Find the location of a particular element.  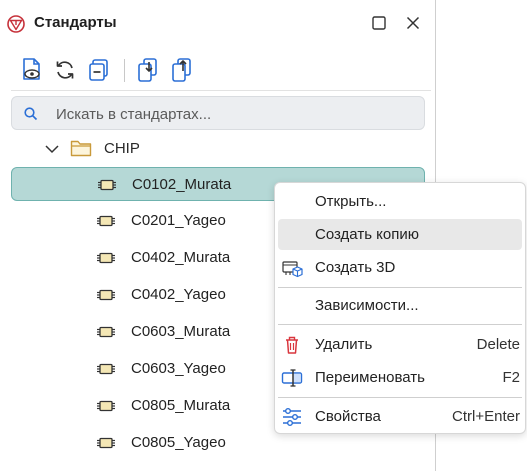

refresh-button is located at coordinates (65, 70).